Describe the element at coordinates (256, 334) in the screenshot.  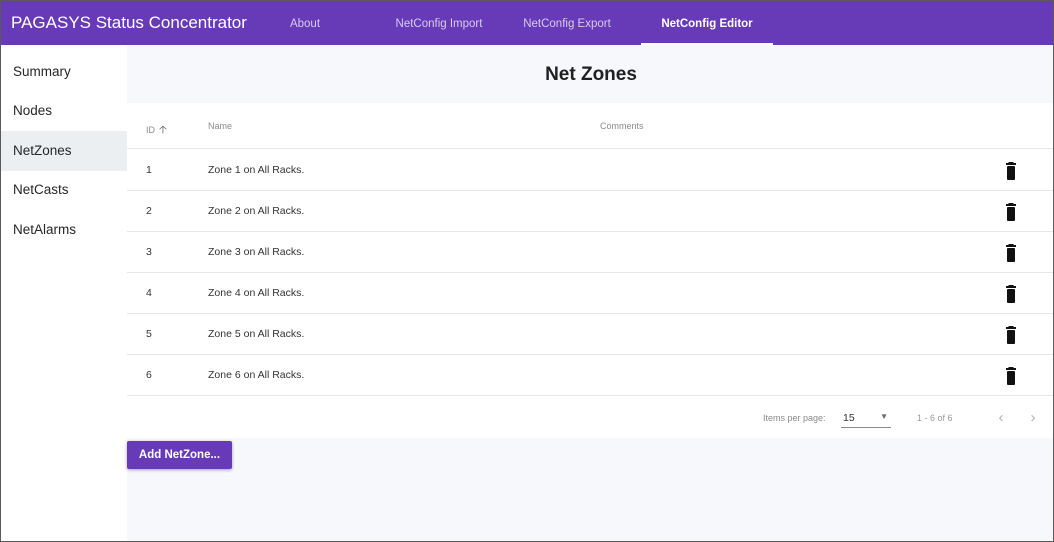
I see `cell-name: Zone 5 on All Racks.` at that location.